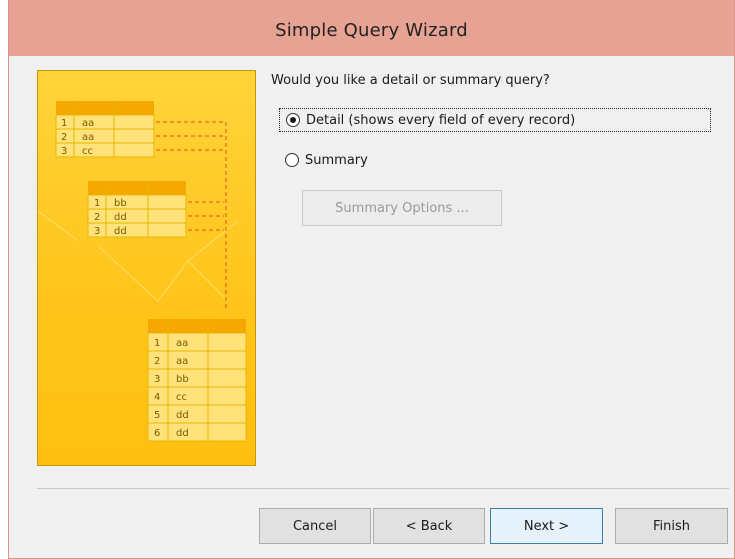 This screenshot has height=559, width=735. I want to click on title-bar: Simple Query Wizard, so click(371, 28).